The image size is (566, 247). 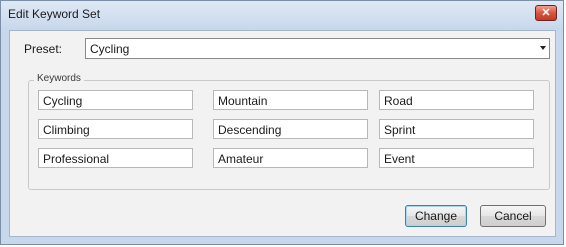 I want to click on preset-dropdown: Cycling, so click(x=317, y=48).